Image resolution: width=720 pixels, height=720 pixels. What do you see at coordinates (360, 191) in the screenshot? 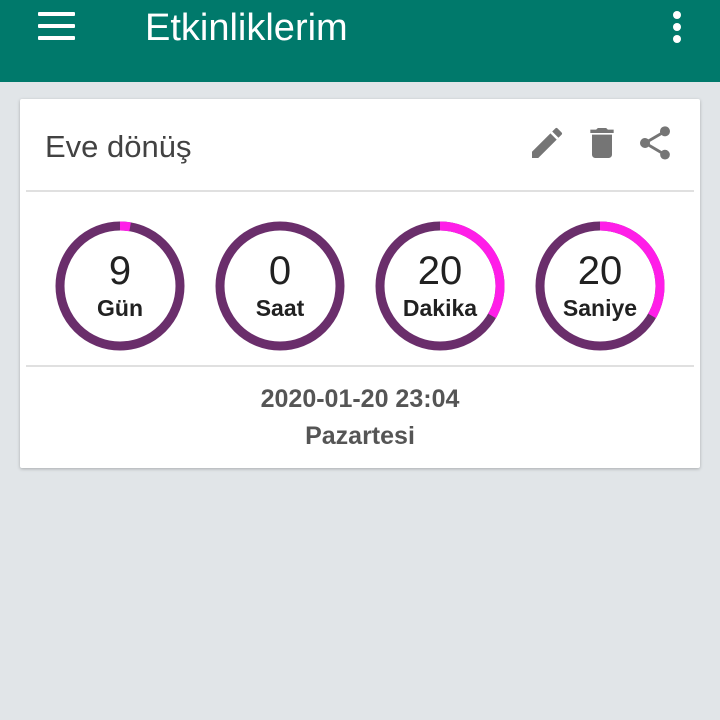
I see `card-divider-top` at bounding box center [360, 191].